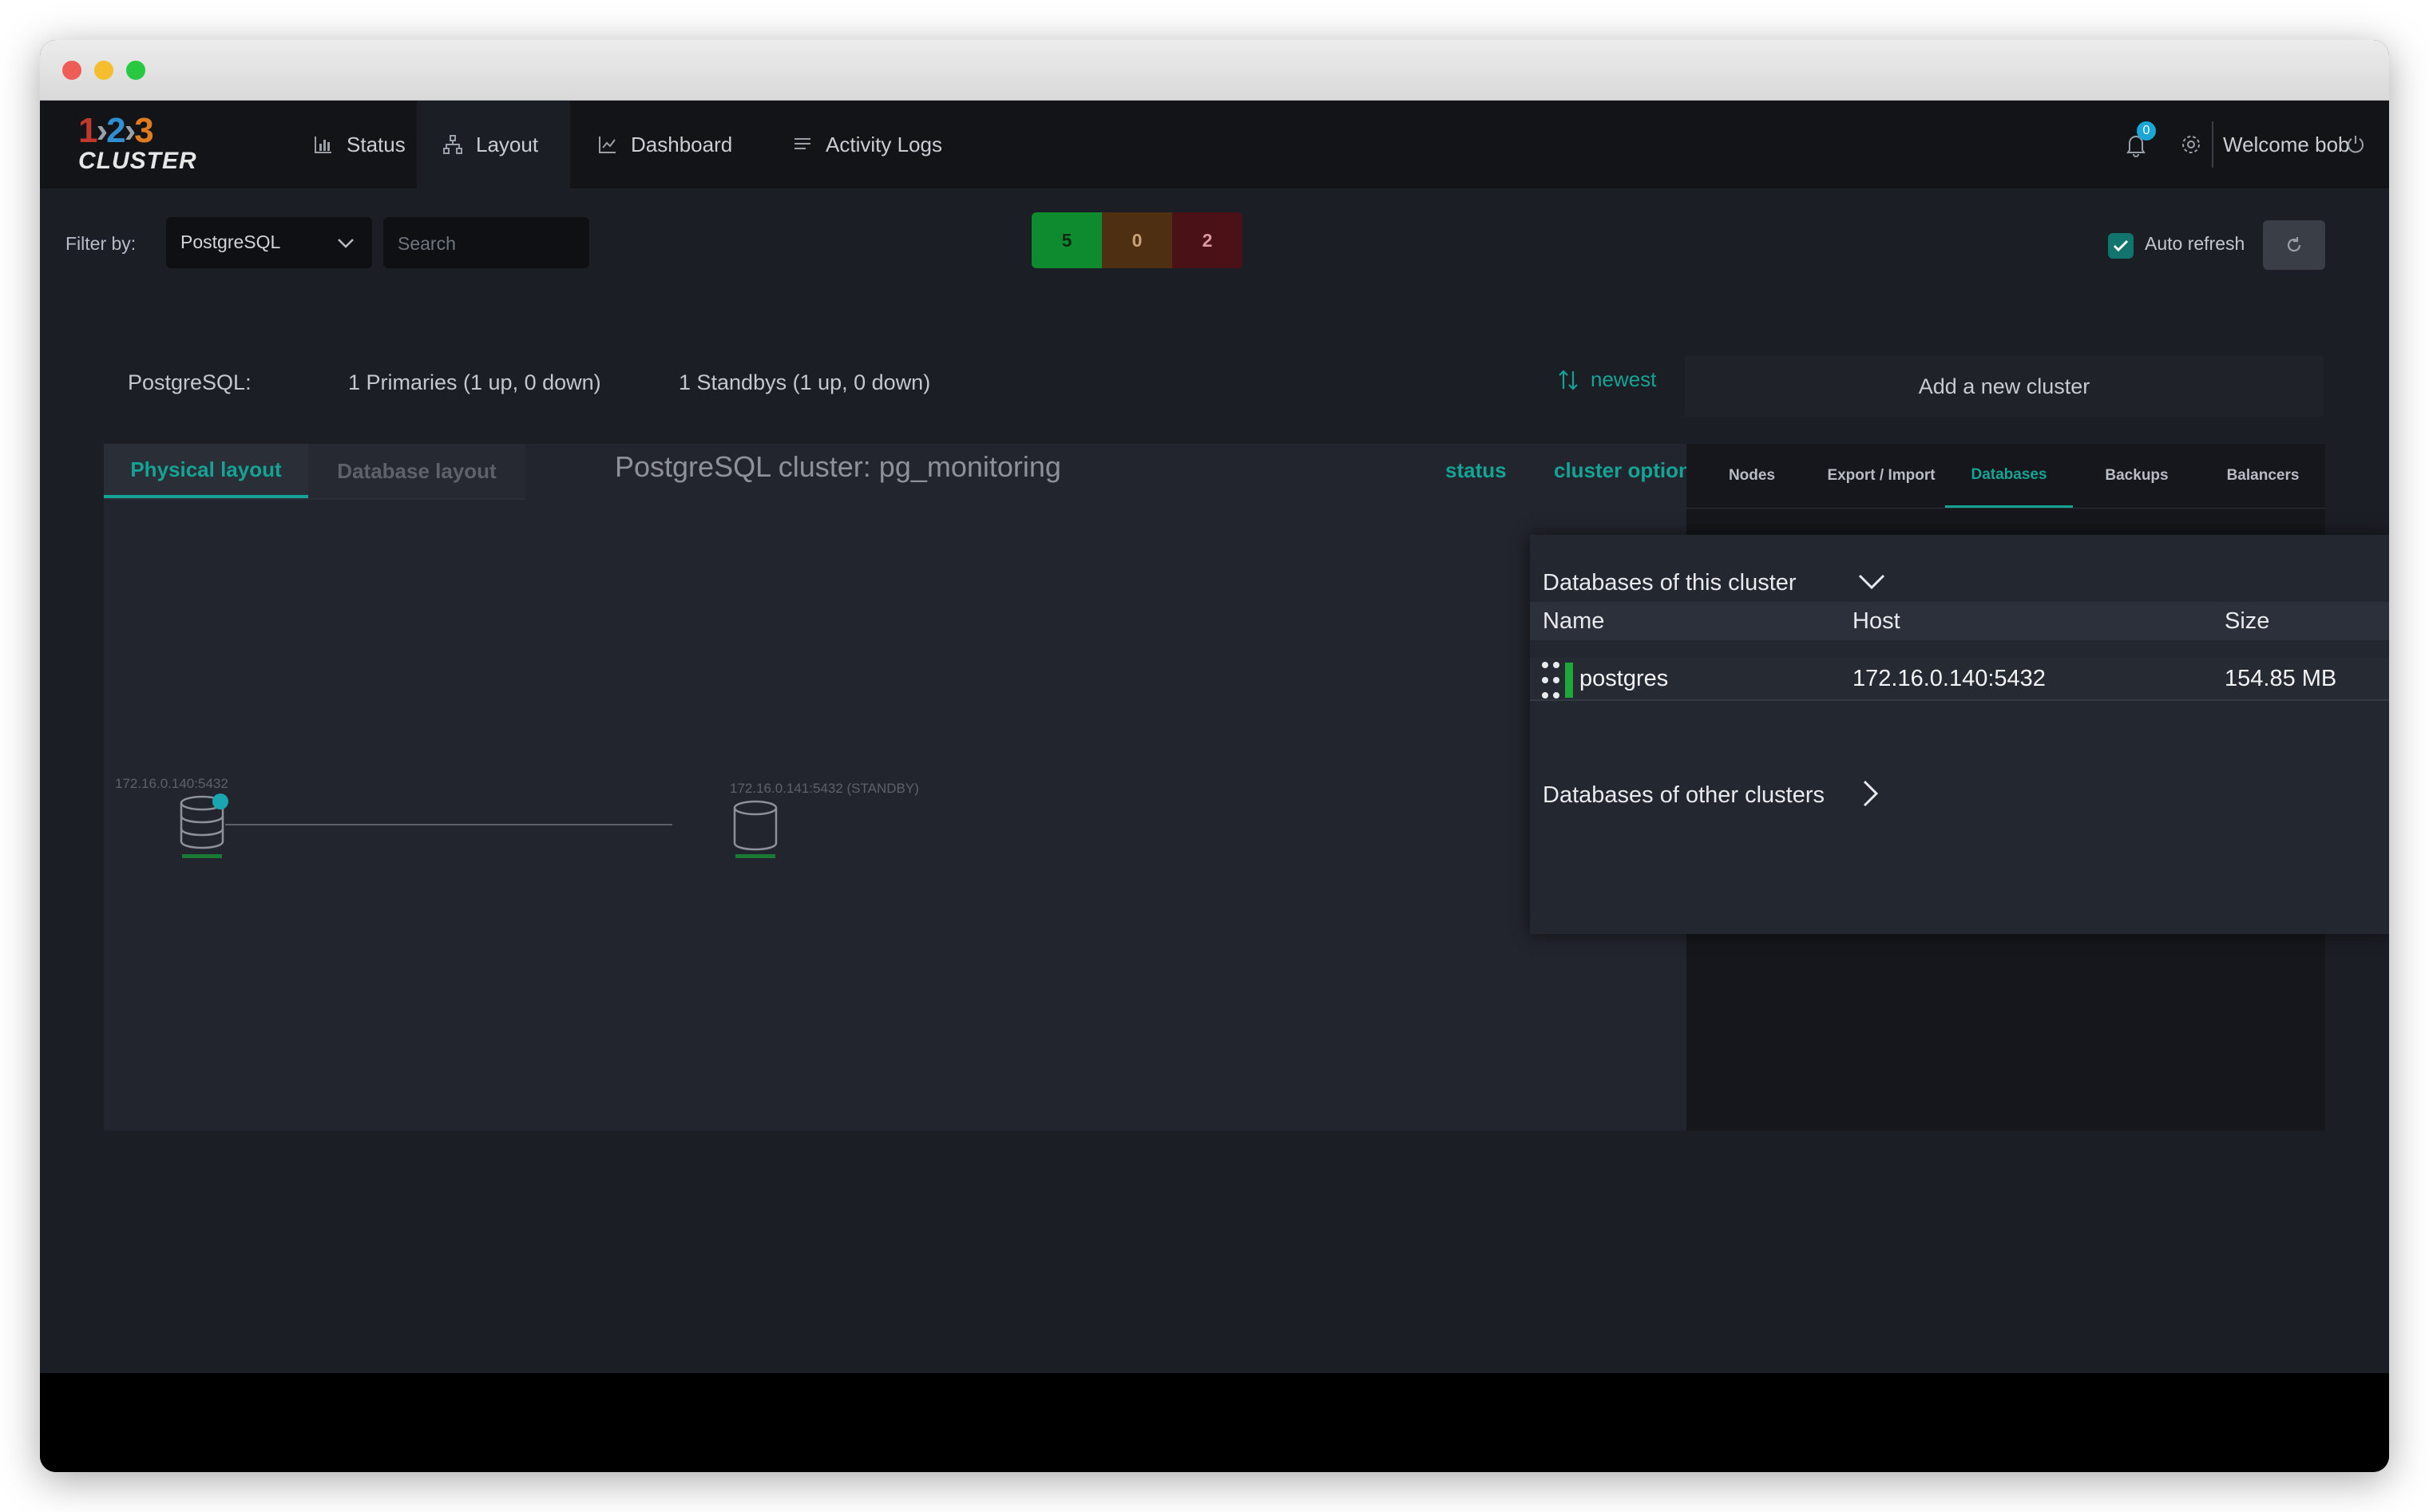 The image size is (2429, 1512). Describe the element at coordinates (1214, 1422) in the screenshot. I see `bottom-bar` at that location.